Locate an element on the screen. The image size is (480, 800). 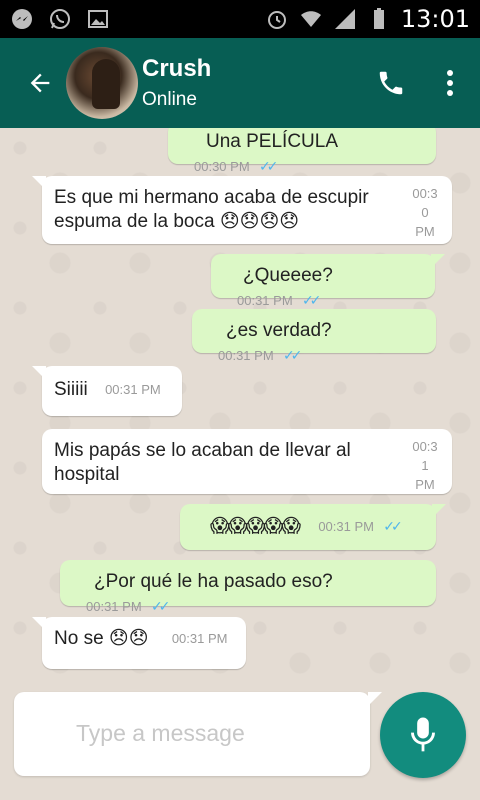
avatar is located at coordinates (102, 83).